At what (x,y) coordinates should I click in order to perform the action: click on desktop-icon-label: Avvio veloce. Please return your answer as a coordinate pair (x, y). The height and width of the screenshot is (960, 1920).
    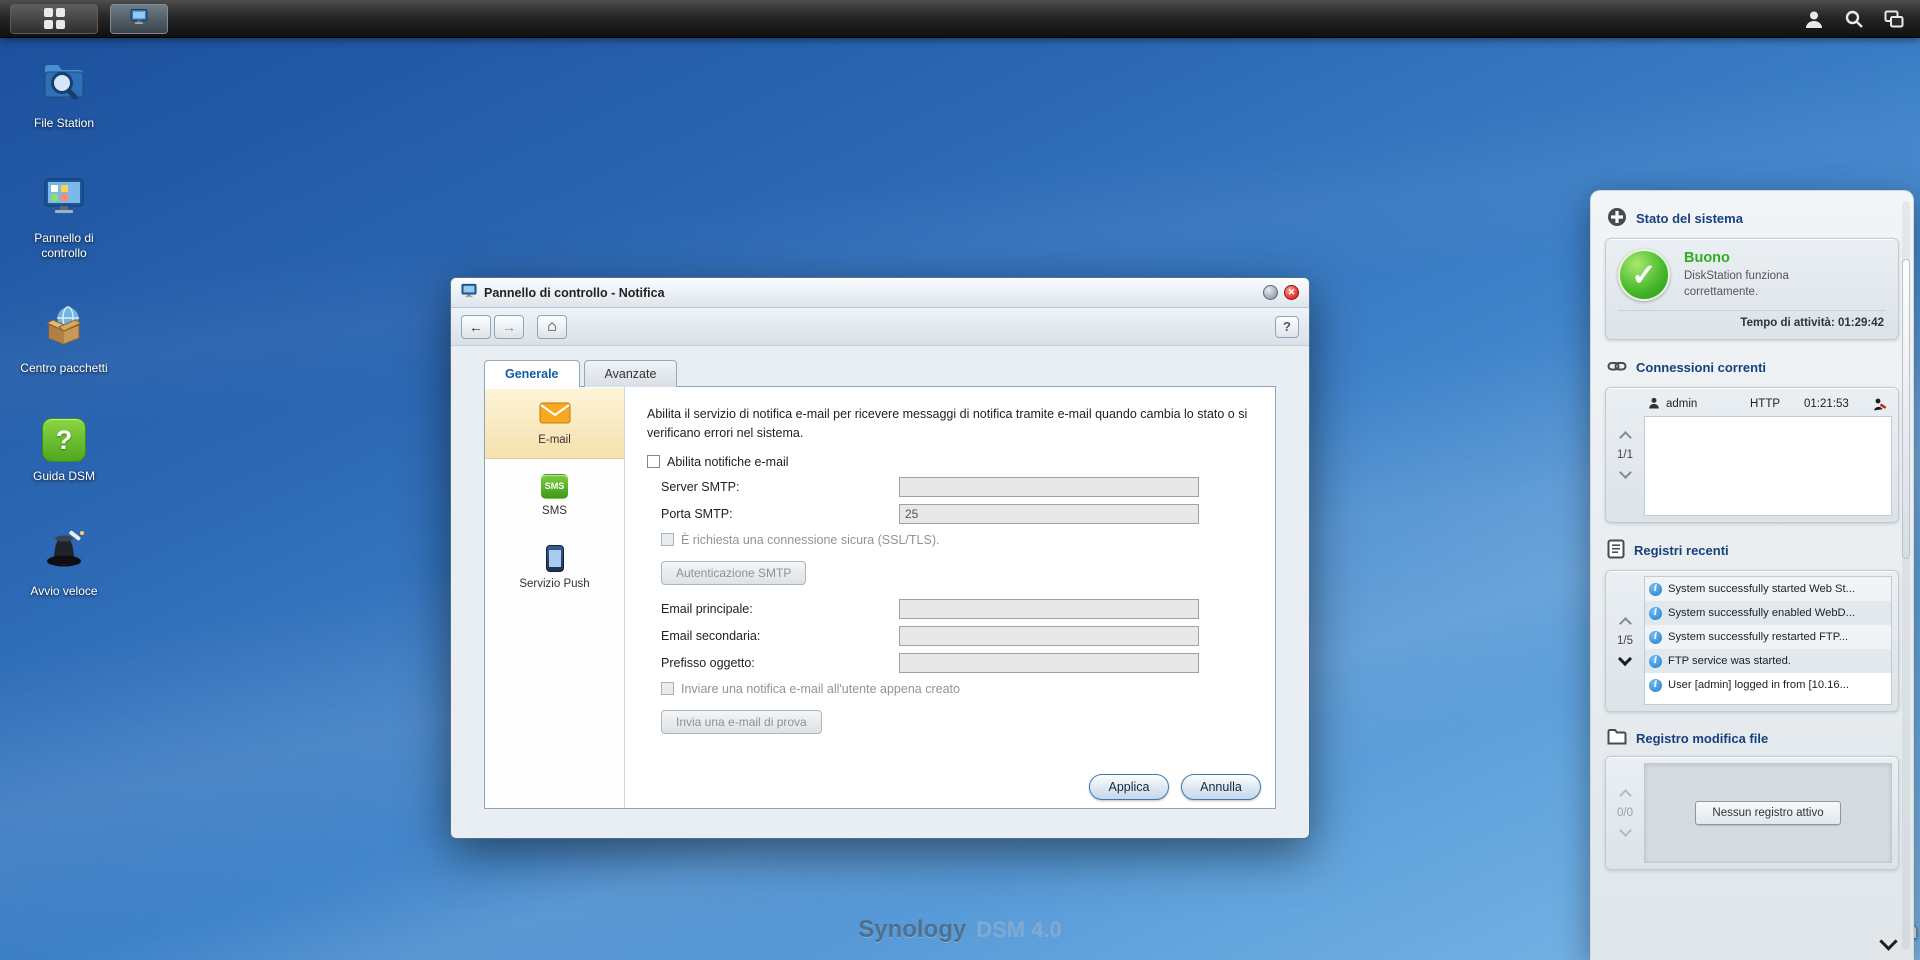
    Looking at the image, I should click on (64, 591).